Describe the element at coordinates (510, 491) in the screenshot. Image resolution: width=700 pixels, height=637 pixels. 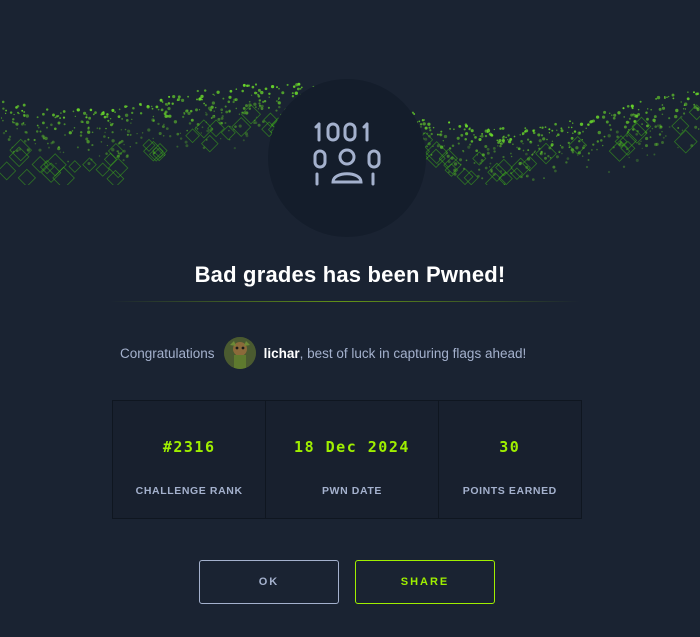
I see `stat-label: POINTS EARNED` at that location.